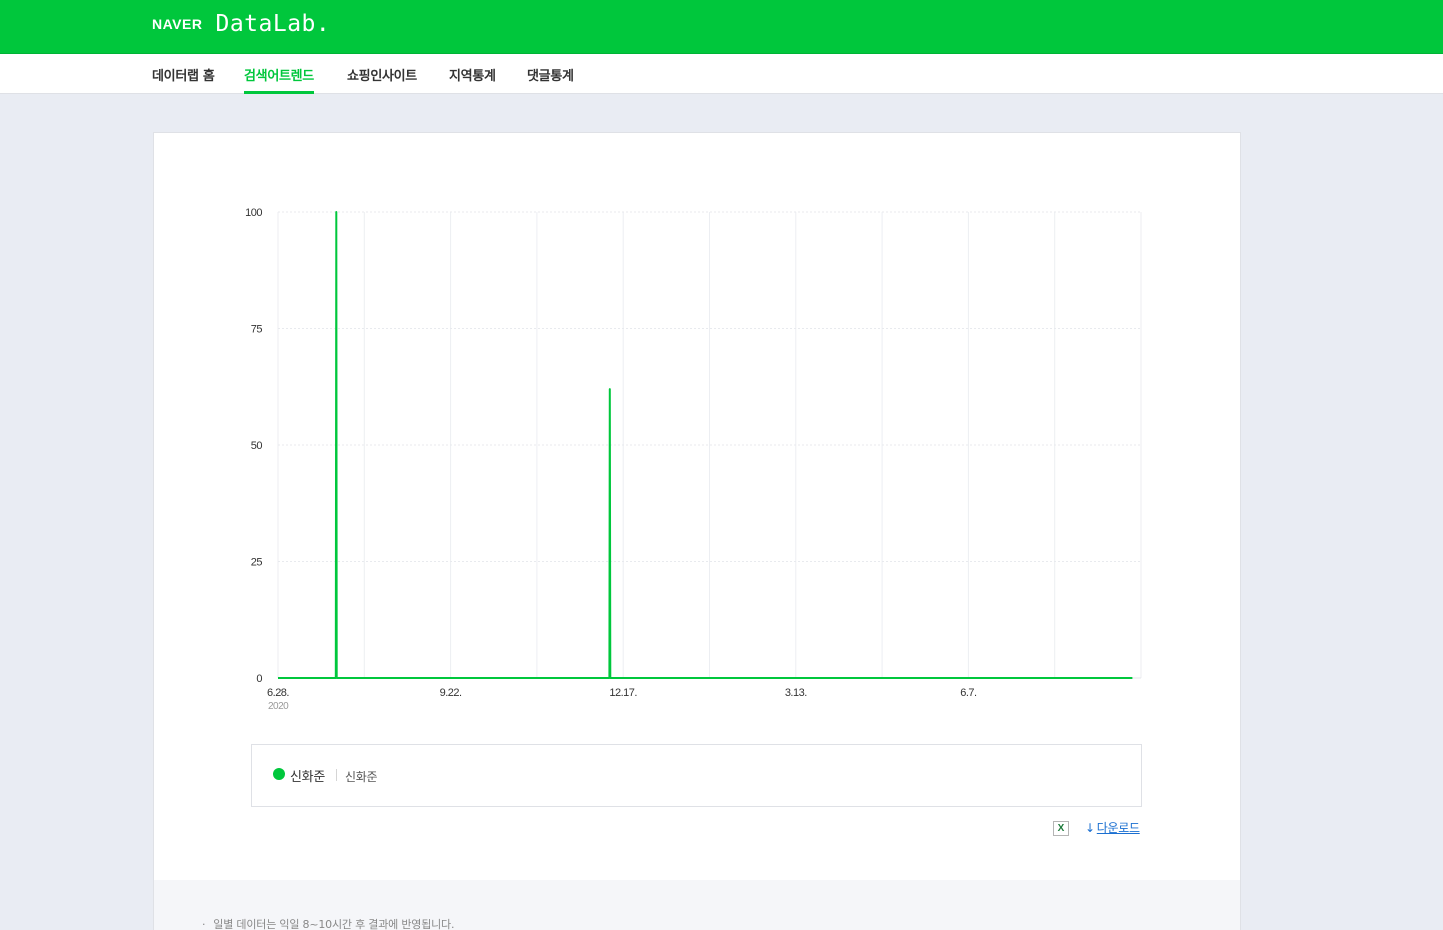 The width and height of the screenshot is (1443, 930). I want to click on x-tick-year-label: 2020, so click(278, 706).